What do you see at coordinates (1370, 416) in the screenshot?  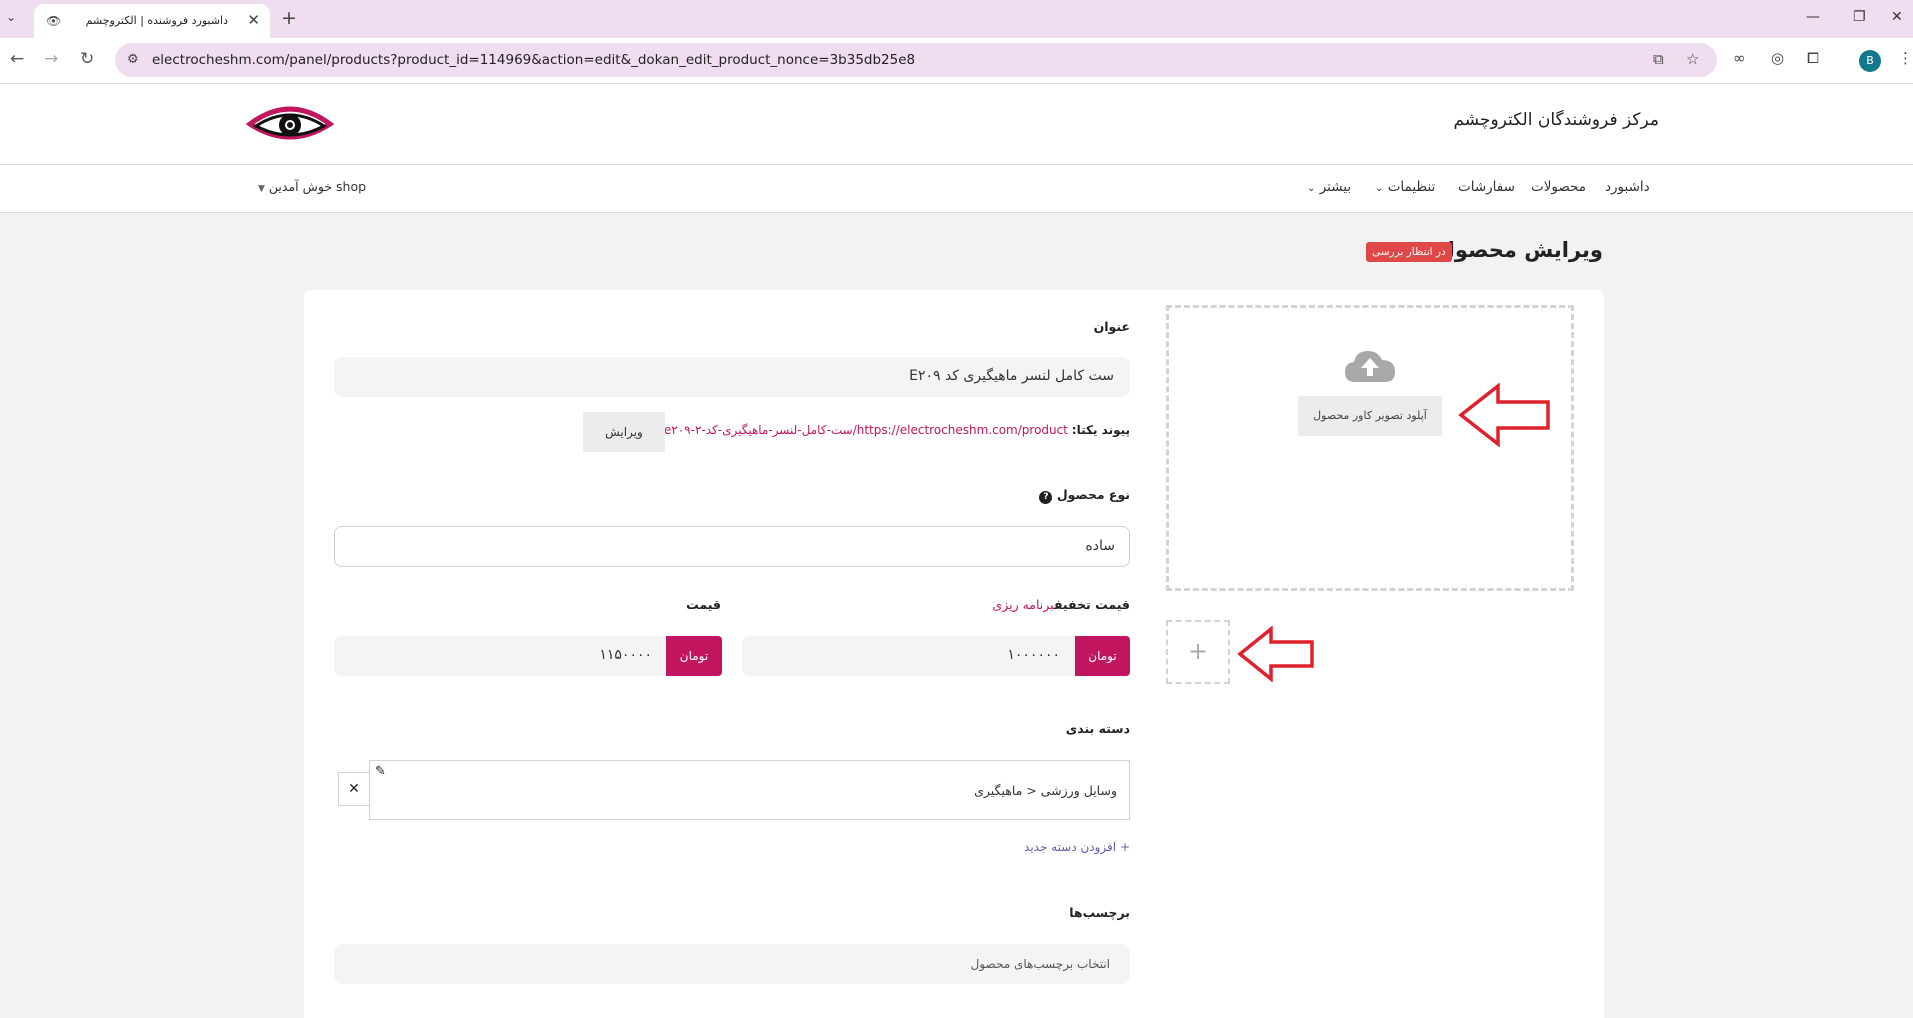 I see `upload-cover-button: آپلود تصویر کاور محصول` at bounding box center [1370, 416].